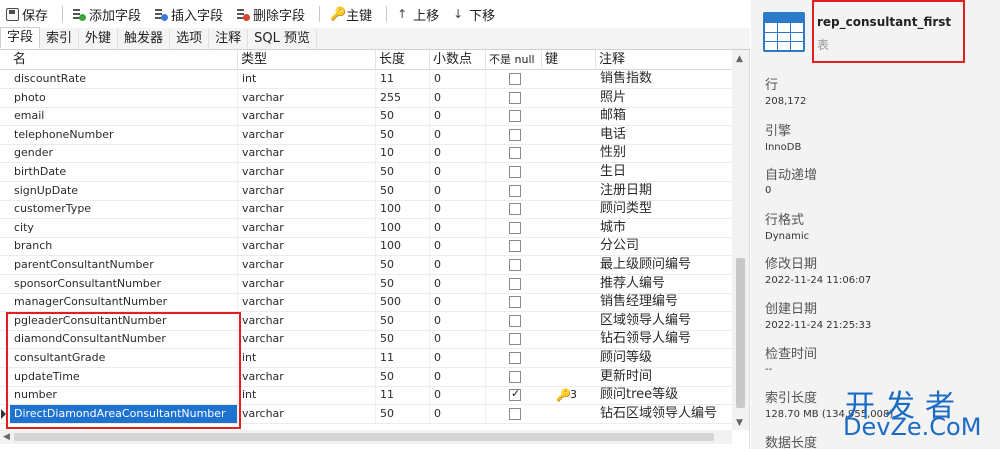 Image resolution: width=1000 pixels, height=449 pixels. What do you see at coordinates (664, 321) in the screenshot?
I see `cell-comment: 区域领导人编号` at bounding box center [664, 321].